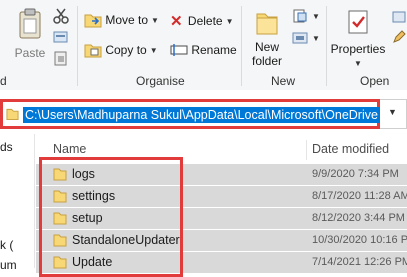 The image size is (407, 277). What do you see at coordinates (179, 49) in the screenshot?
I see `rename-icon` at bounding box center [179, 49].